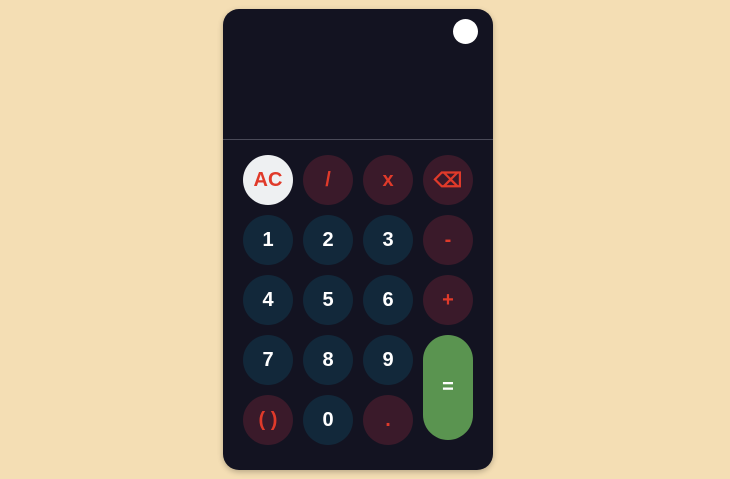  I want to click on divider, so click(358, 139).